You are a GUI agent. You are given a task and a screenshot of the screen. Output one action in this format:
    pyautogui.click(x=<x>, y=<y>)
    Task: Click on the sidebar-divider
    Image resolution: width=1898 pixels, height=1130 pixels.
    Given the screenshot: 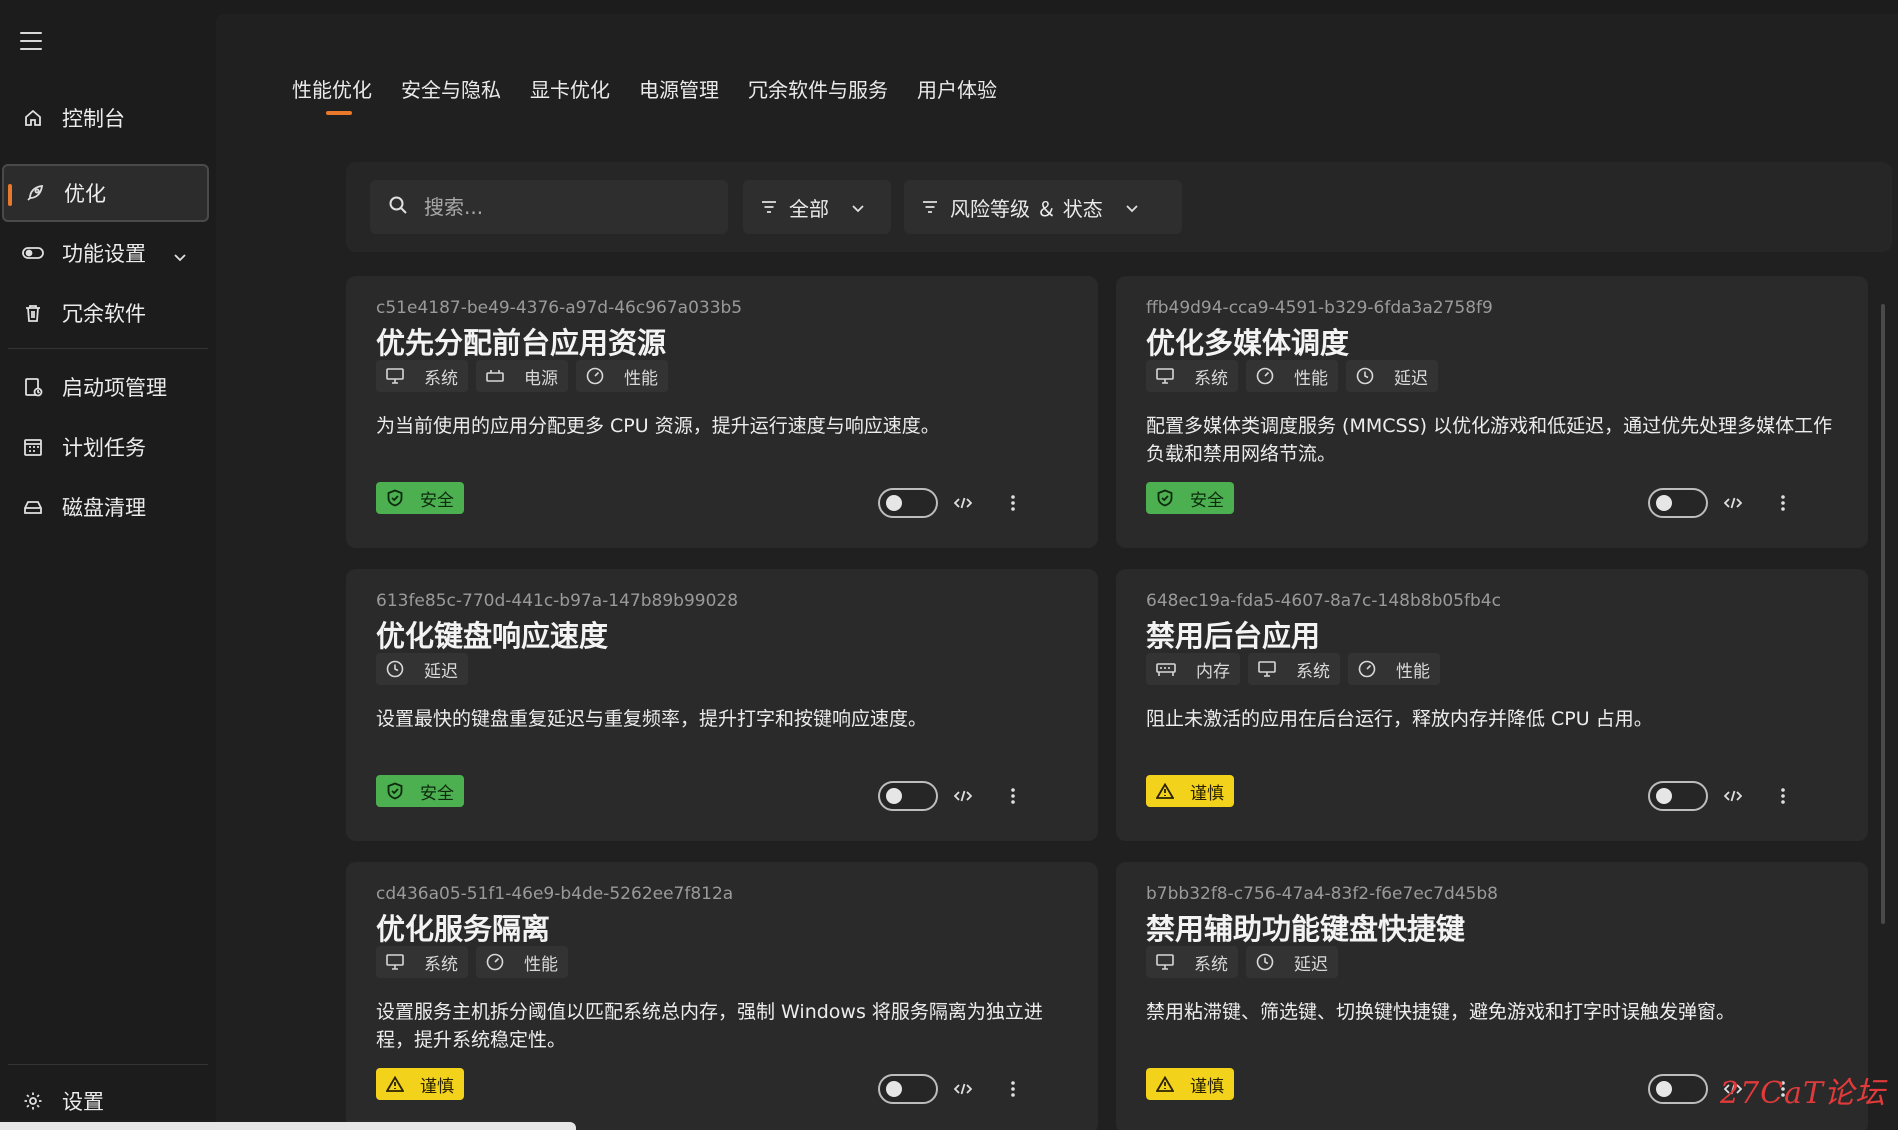 What is the action you would take?
    pyautogui.click(x=108, y=1064)
    